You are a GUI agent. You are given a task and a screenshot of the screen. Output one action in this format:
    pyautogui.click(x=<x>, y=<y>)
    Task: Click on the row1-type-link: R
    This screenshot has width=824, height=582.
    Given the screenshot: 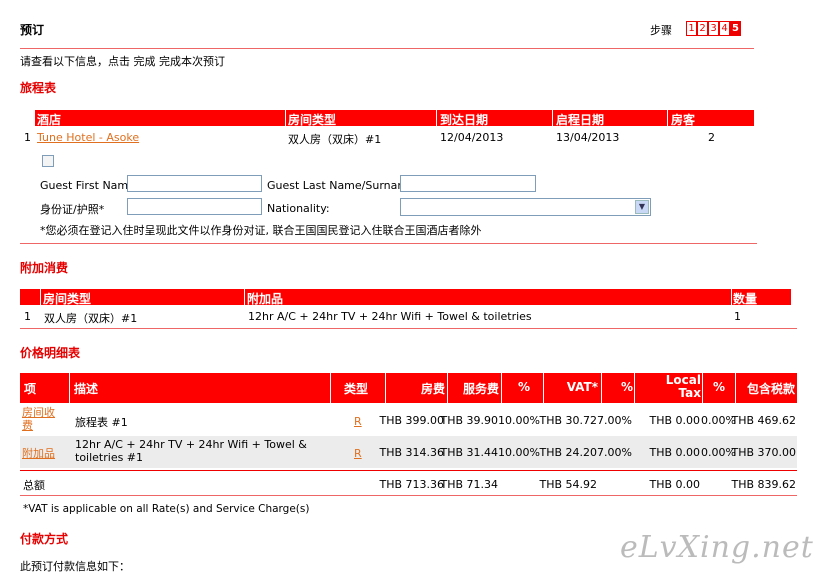 What is the action you would take?
    pyautogui.click(x=358, y=421)
    